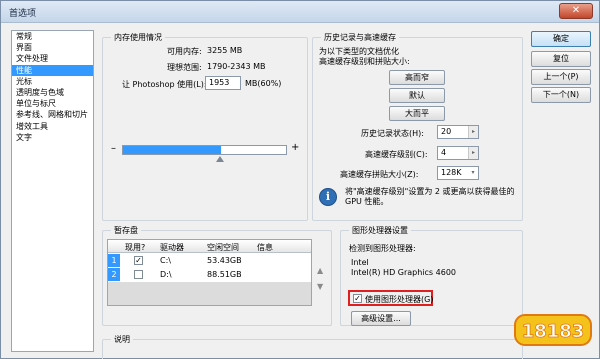 This screenshot has width=600, height=359. I want to click on sidebar-item-cursors: 光标, so click(52, 81).